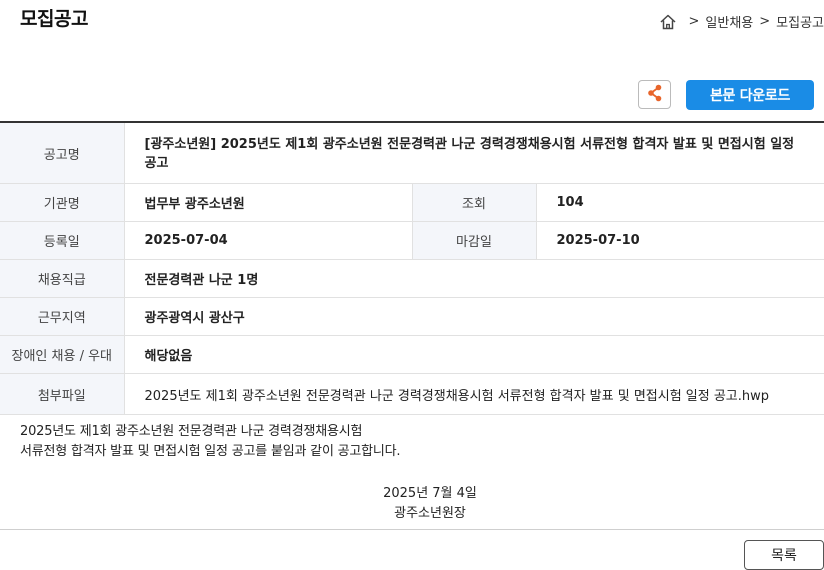 The image size is (824, 570). I want to click on rank-value: 전문경력관 나군 1명, so click(474, 278).